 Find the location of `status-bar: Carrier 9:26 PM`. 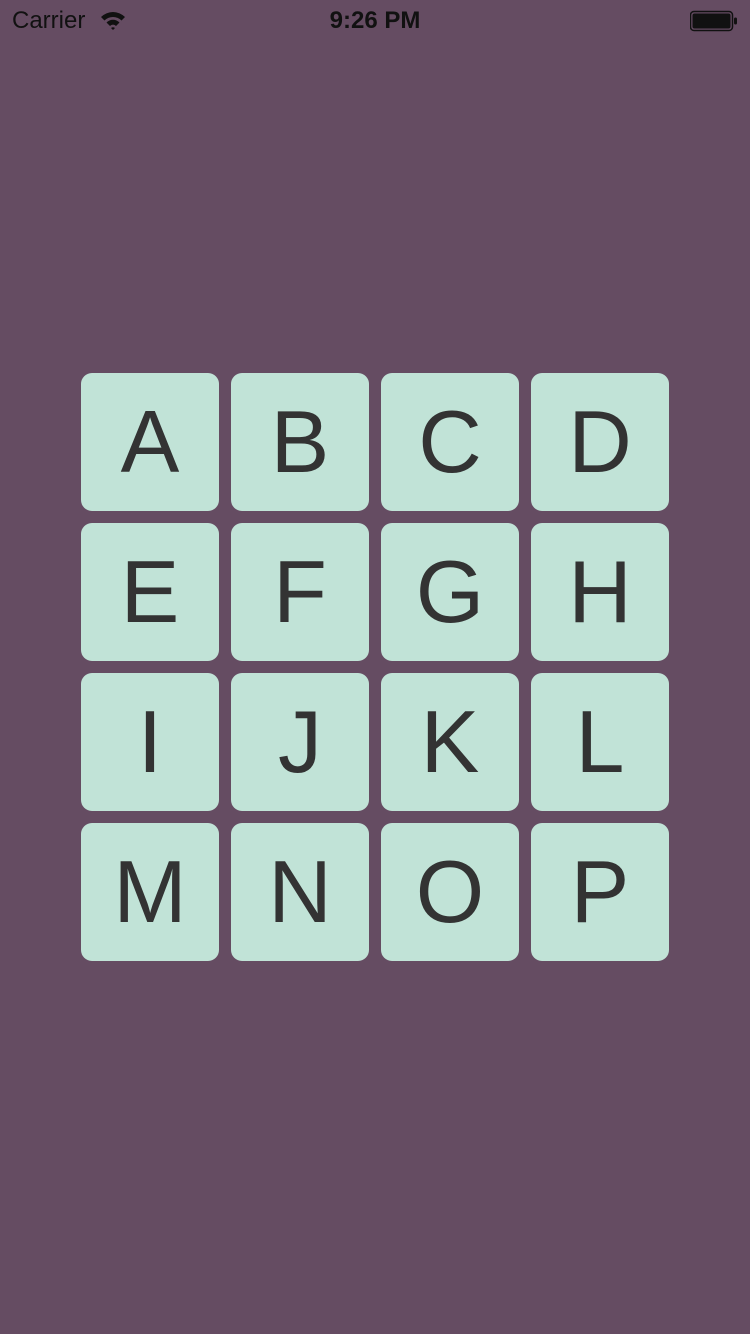

status-bar: Carrier 9:26 PM is located at coordinates (375, 20).